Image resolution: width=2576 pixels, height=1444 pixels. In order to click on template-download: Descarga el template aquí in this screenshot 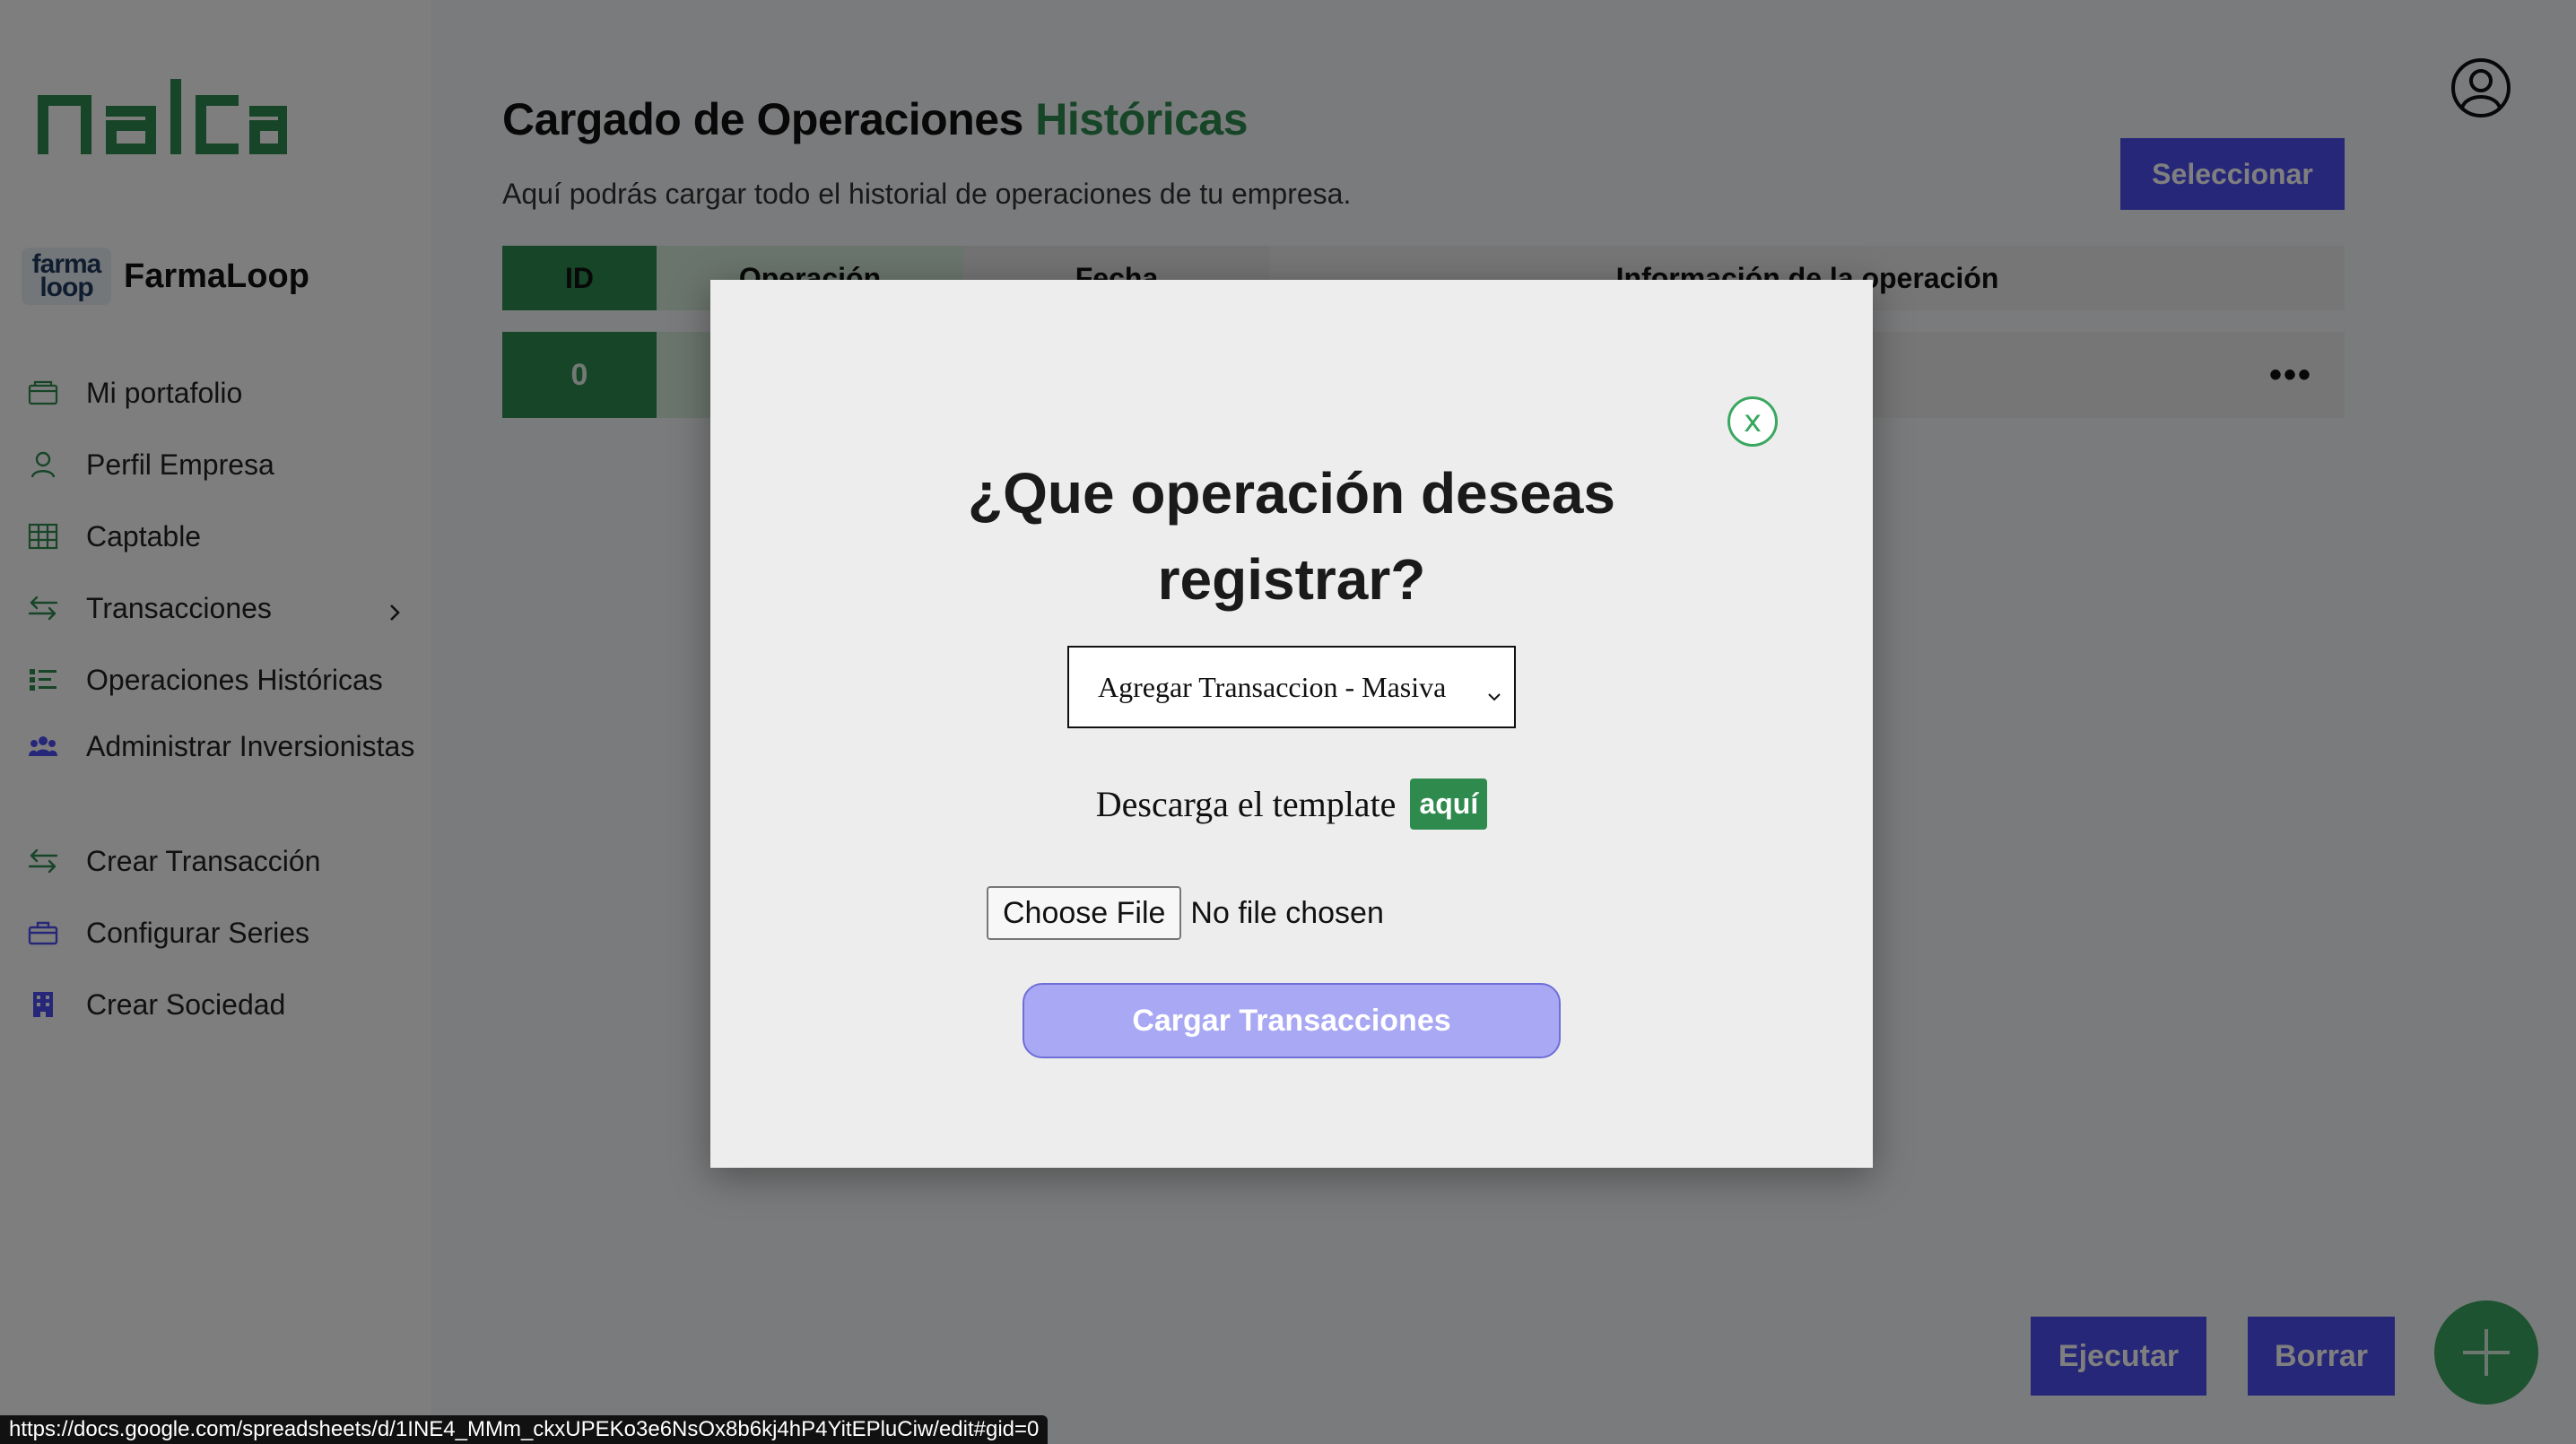, I will do `click(1291, 804)`.